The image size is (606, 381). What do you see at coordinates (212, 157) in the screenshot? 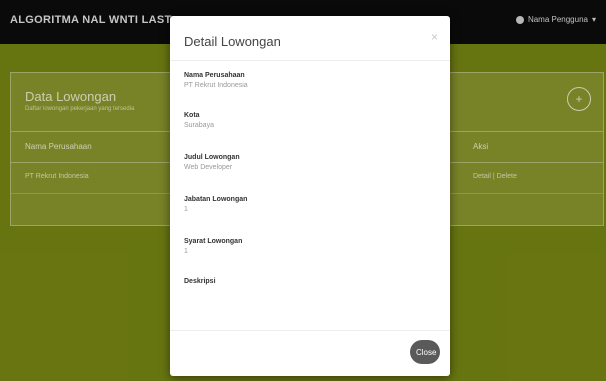
I see `field-label: Judul Lowongan` at bounding box center [212, 157].